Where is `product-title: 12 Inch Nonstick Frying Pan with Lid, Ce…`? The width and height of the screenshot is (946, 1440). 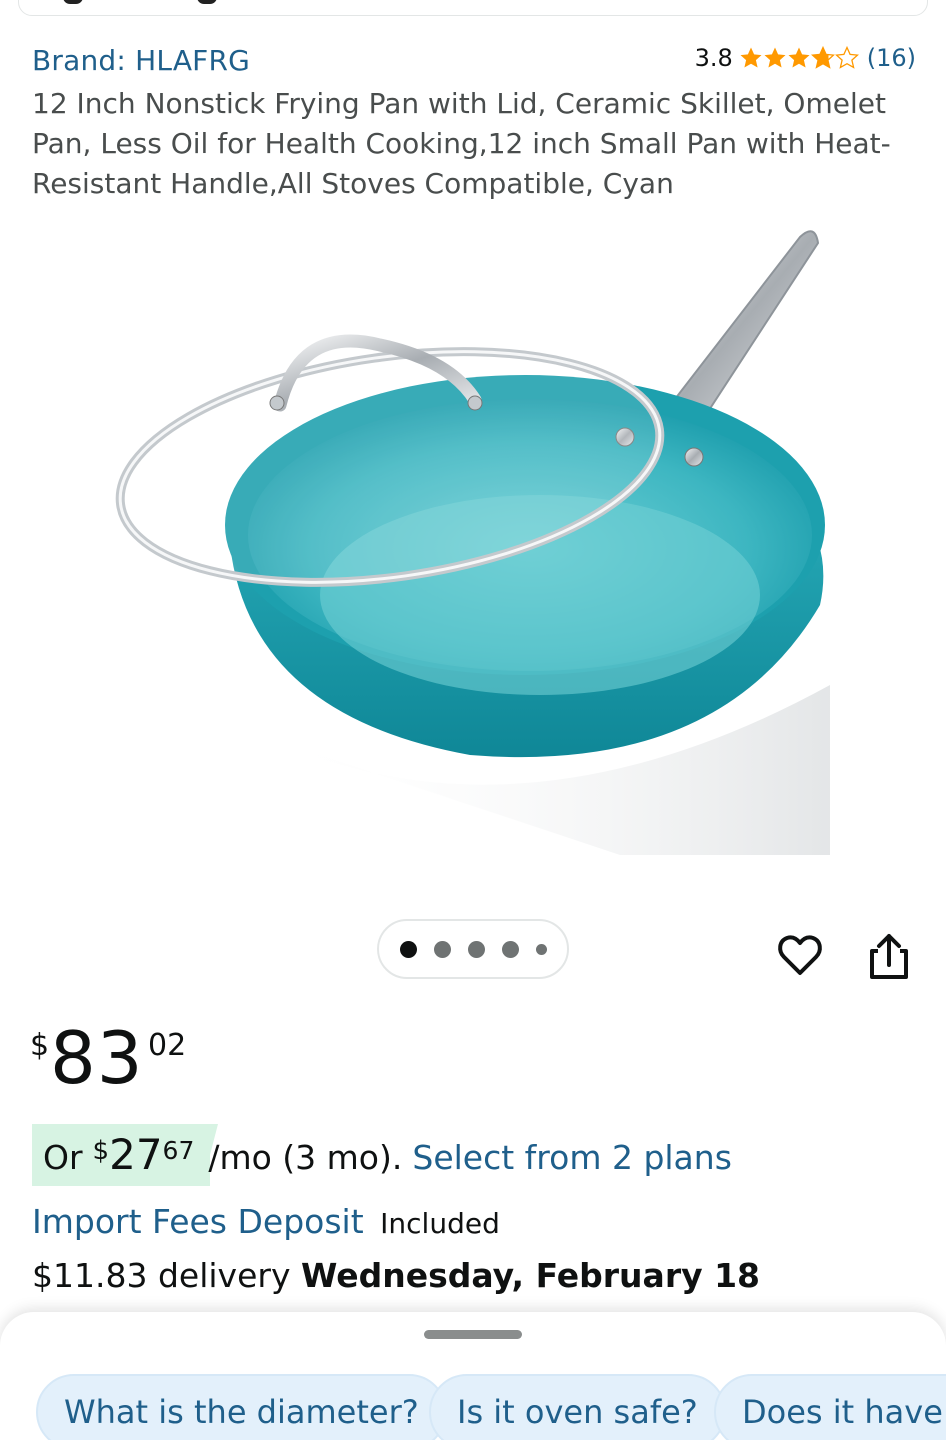
product-title: 12 Inch Nonstick Frying Pan with Lid, Ce… is located at coordinates (461, 143).